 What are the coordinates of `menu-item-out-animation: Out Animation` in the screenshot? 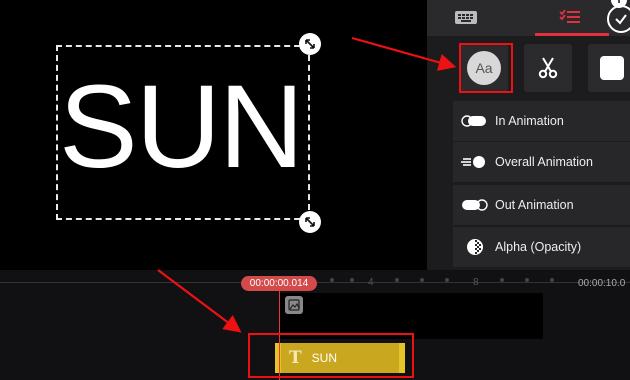 It's located at (541, 205).